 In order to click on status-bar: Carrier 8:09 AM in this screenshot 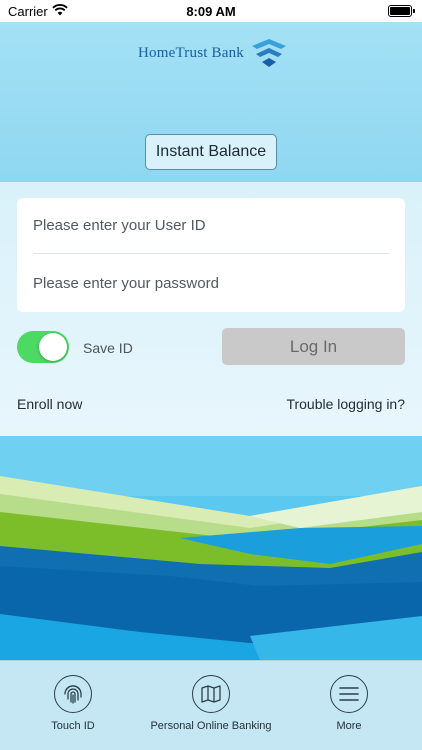, I will do `click(211, 11)`.